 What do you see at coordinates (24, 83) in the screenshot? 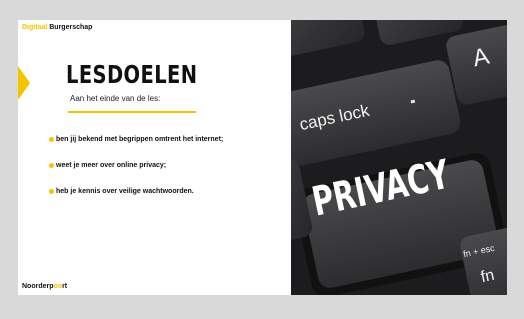
I see `chevron-marker-icon` at bounding box center [24, 83].